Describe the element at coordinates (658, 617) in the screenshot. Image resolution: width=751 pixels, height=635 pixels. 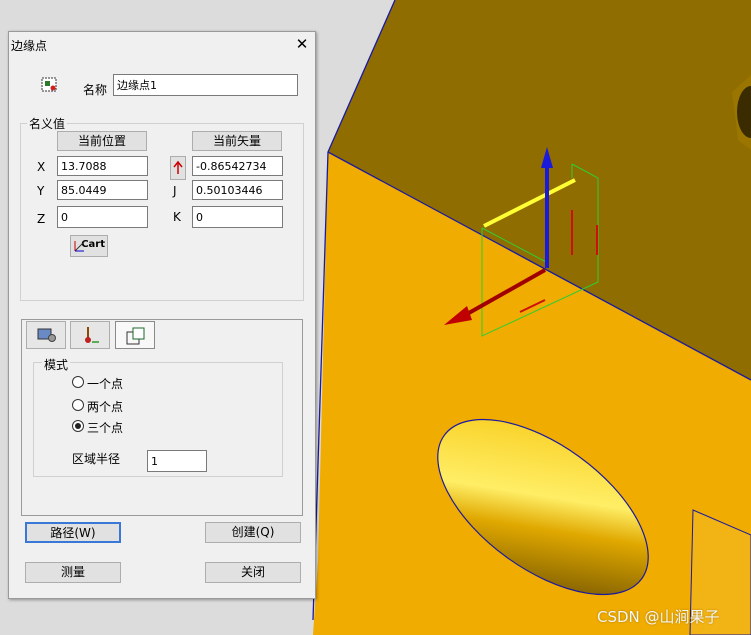
I see `watermark: CSDN @山涧果子` at that location.